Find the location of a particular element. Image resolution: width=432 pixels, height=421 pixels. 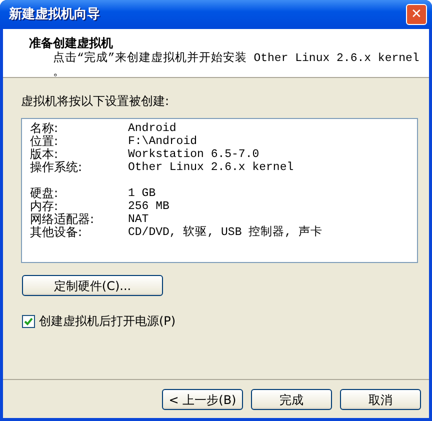

setting-value: F:\Android is located at coordinates (163, 141).